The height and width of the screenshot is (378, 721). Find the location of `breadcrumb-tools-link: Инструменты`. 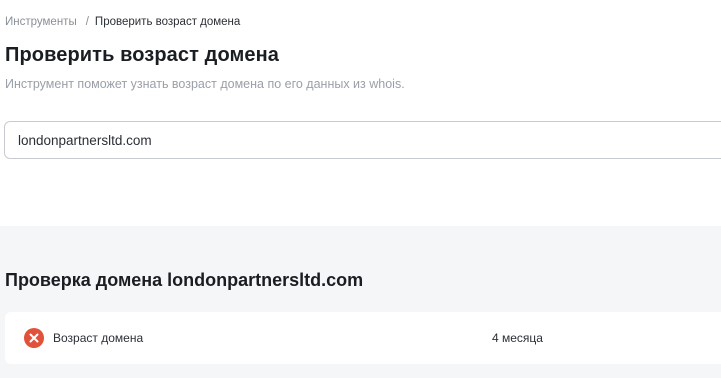

breadcrumb-tools-link: Инструменты is located at coordinates (41, 22).